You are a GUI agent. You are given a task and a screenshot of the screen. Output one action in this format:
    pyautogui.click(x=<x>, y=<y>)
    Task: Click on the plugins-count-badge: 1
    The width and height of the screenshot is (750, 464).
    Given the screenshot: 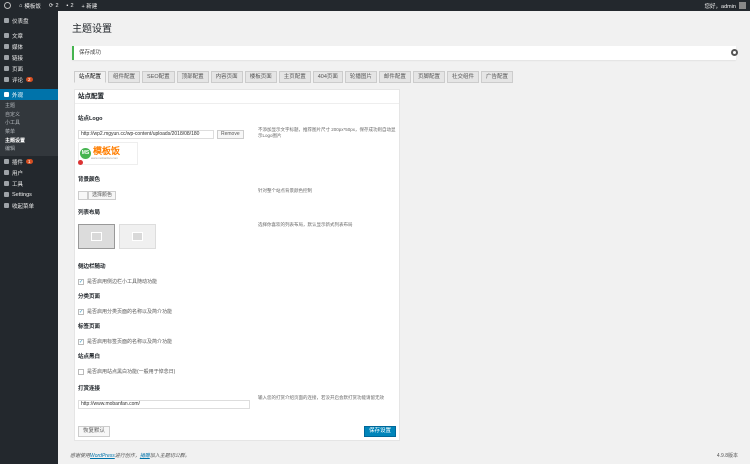 What is the action you would take?
    pyautogui.click(x=29, y=162)
    